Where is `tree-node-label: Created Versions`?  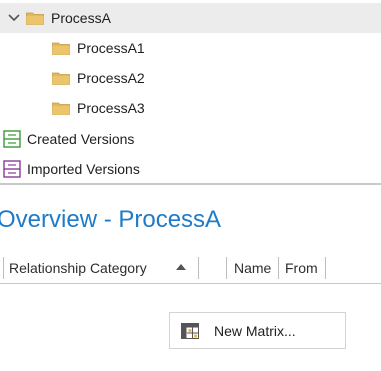 tree-node-label: Created Versions is located at coordinates (81, 139).